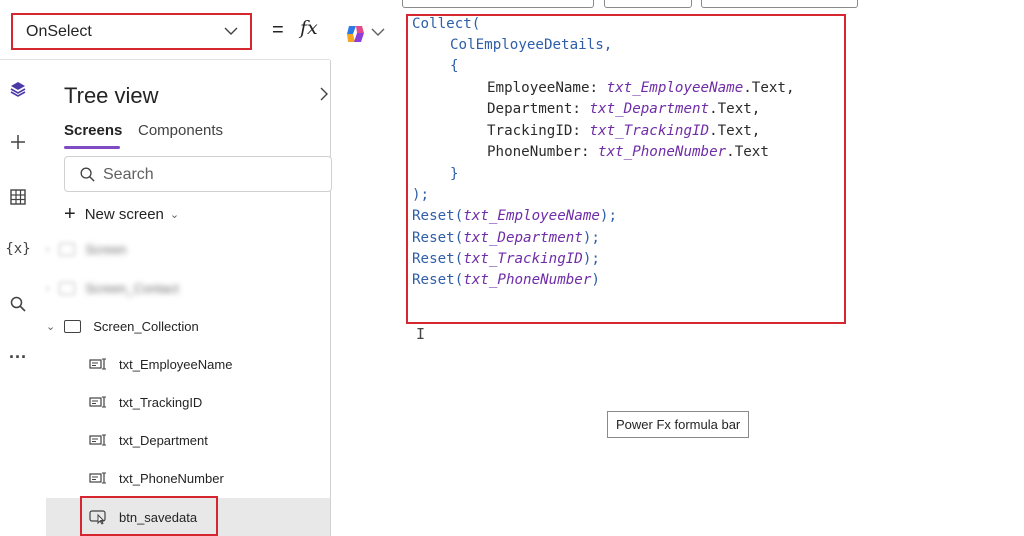  I want to click on code-token: }, so click(454, 174).